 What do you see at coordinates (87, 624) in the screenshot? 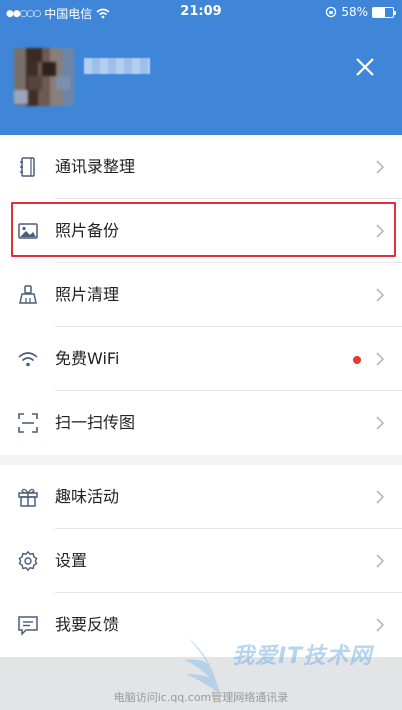
I see `menu-item-label: 我要反馈` at bounding box center [87, 624].